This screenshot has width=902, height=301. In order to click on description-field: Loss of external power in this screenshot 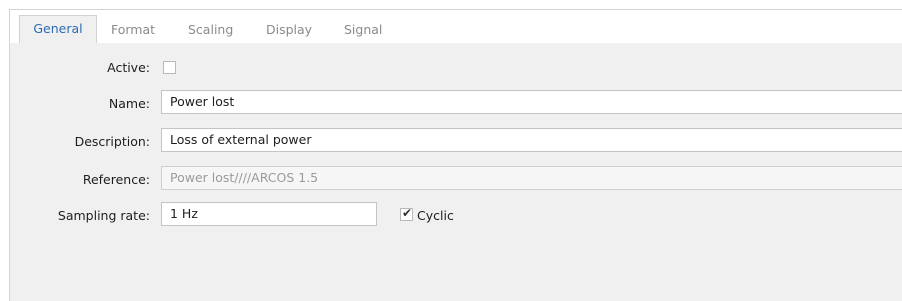, I will do `click(531, 140)`.